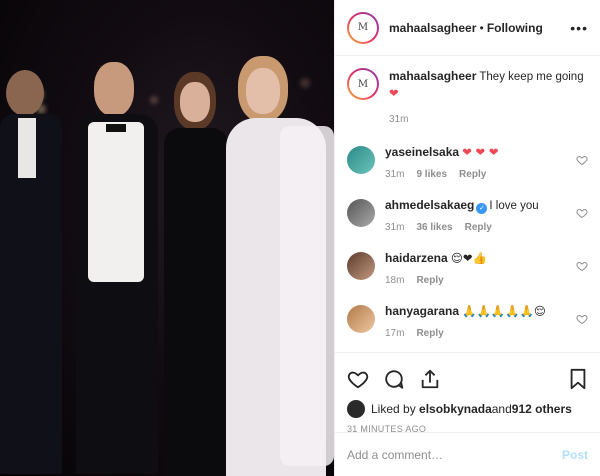  Describe the element at coordinates (394, 93) in the screenshot. I see `caption-emoji: ❤` at that location.